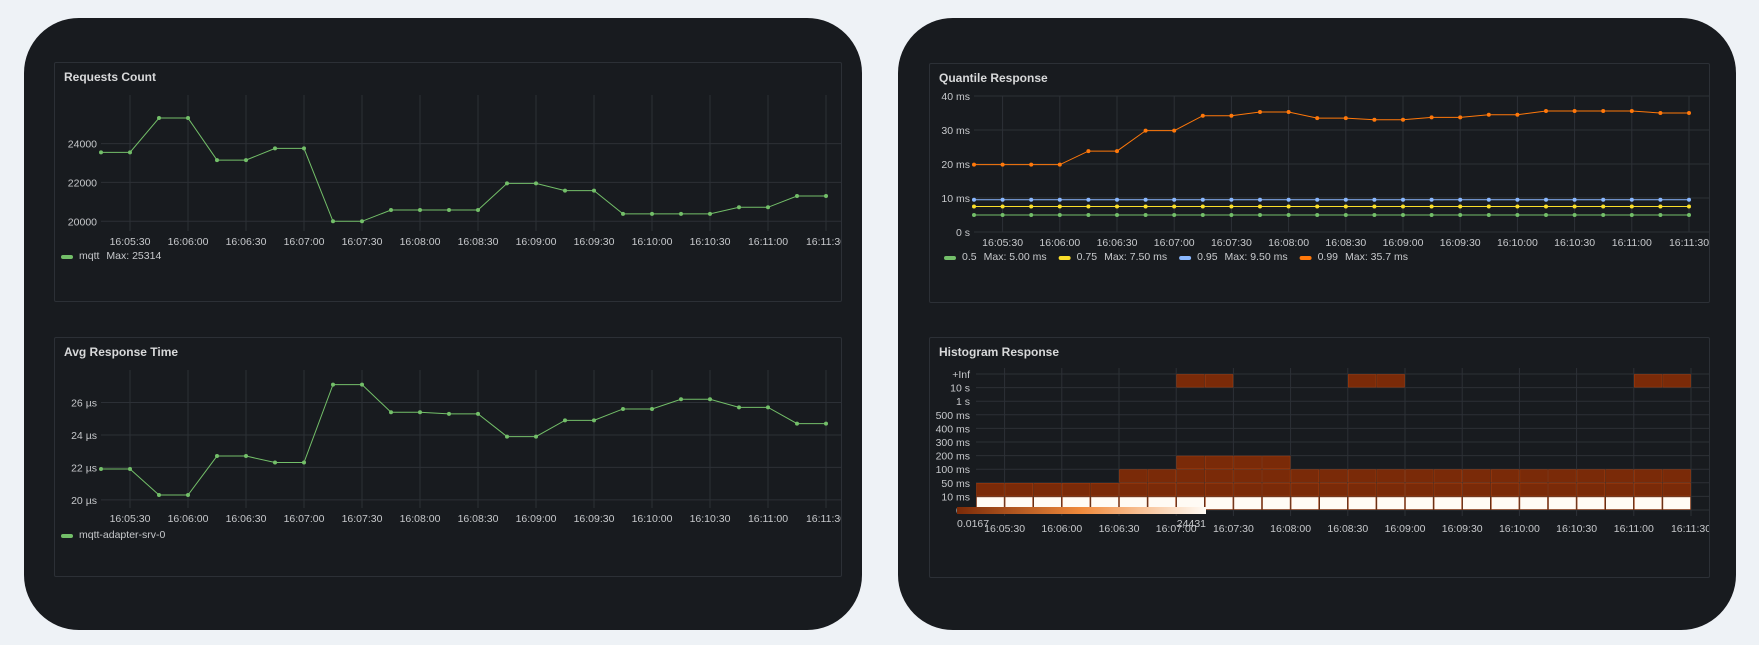 The width and height of the screenshot is (1759, 645). What do you see at coordinates (955, 97) in the screenshot?
I see `y-tick-label: 40 ms` at bounding box center [955, 97].